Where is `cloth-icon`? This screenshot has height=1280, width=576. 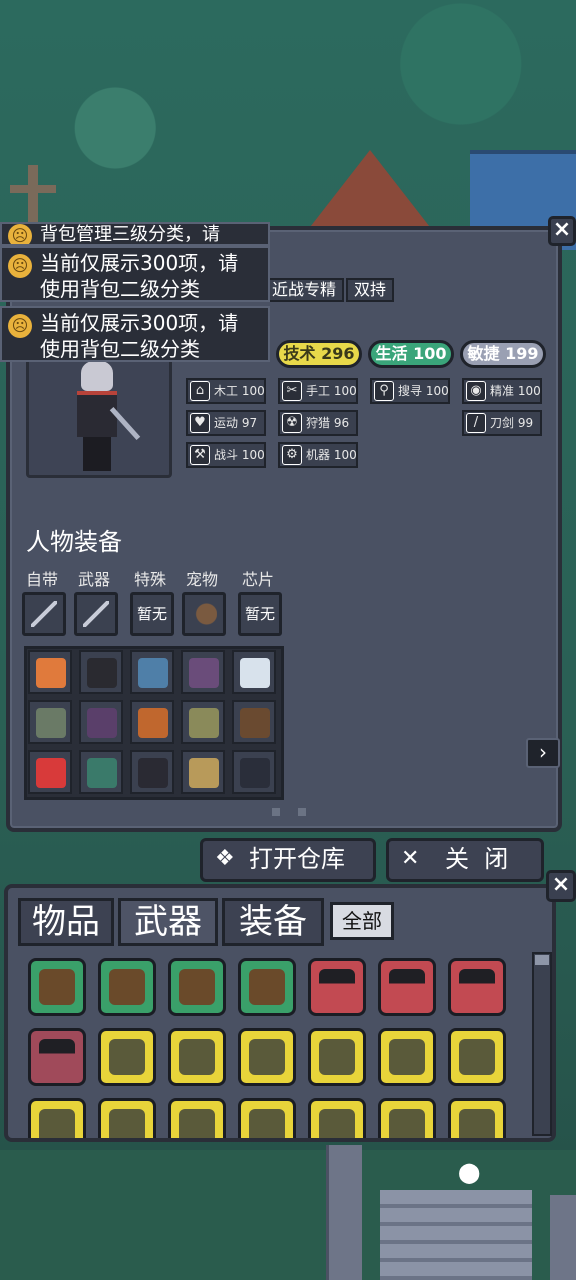
cloth-icon is located at coordinates (255, 673).